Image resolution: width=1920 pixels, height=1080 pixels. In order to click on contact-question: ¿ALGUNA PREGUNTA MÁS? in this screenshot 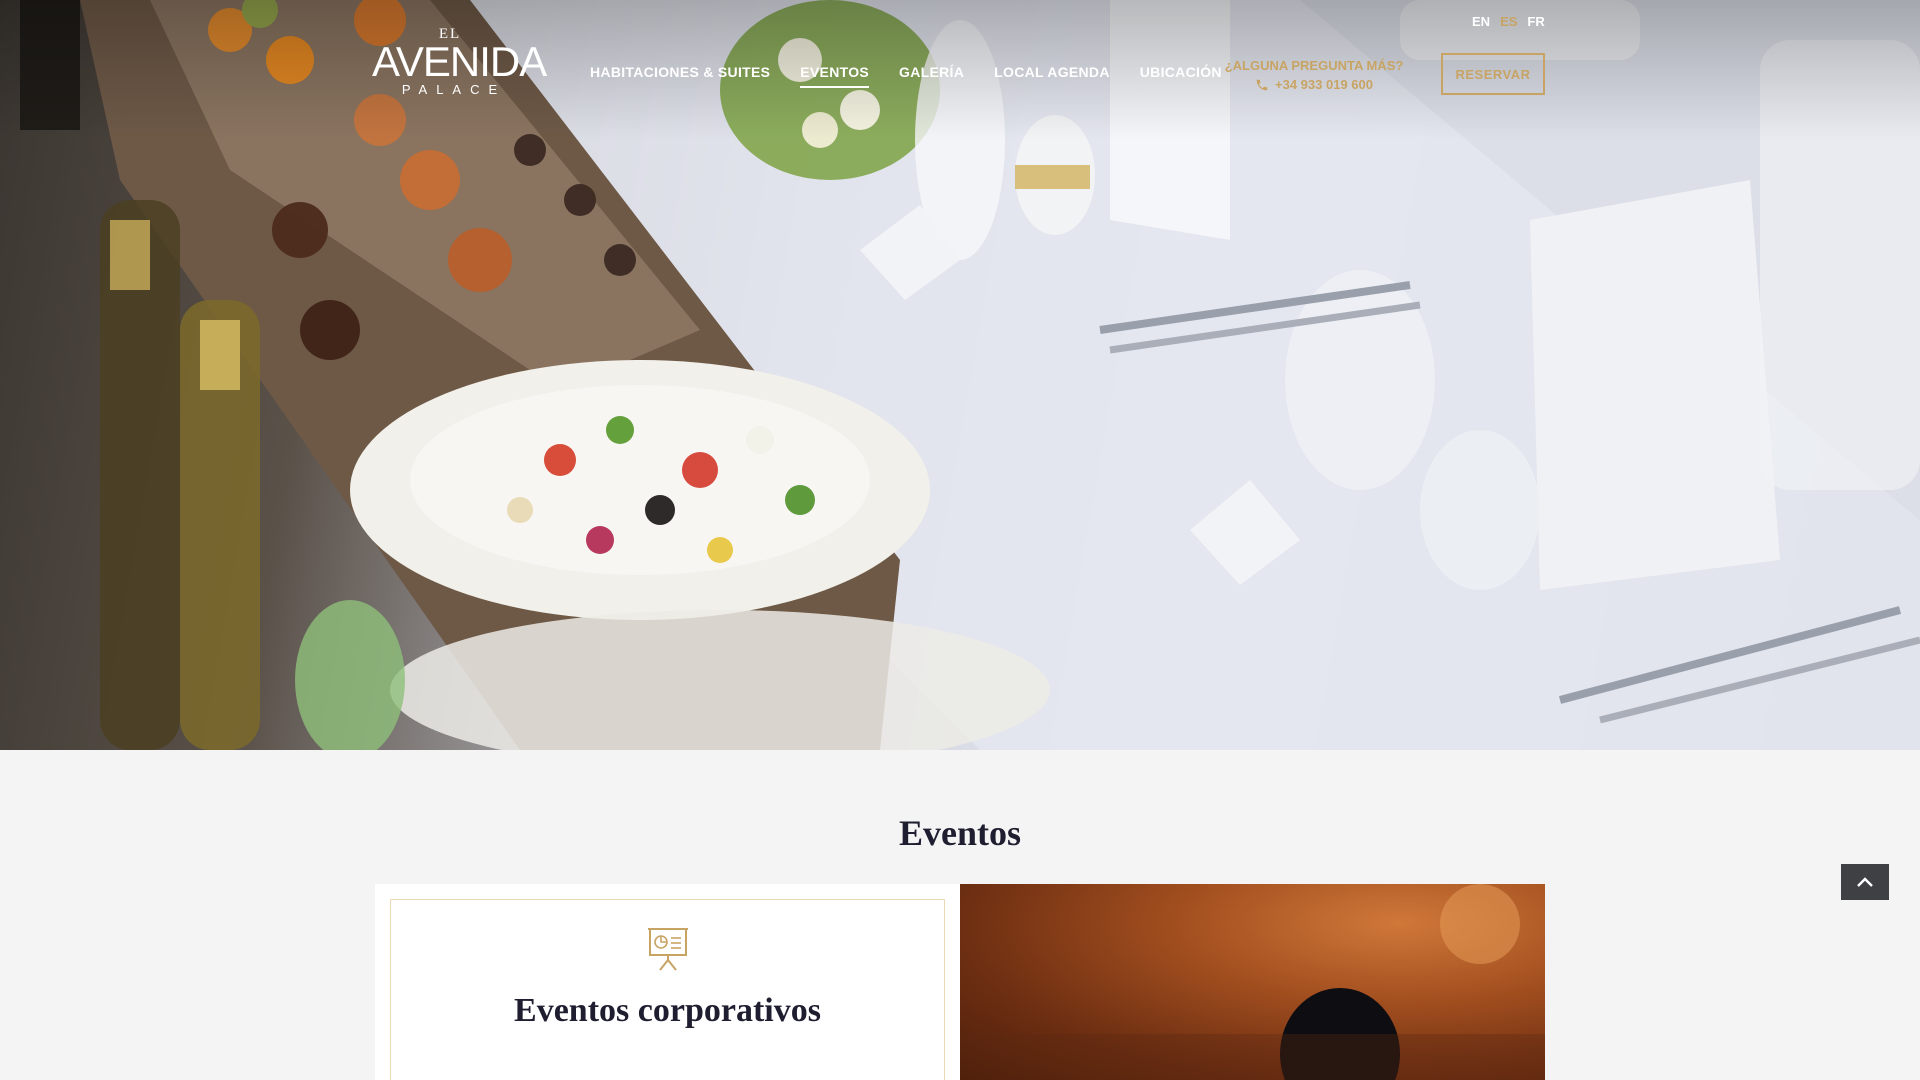, I will do `click(1314, 65)`.